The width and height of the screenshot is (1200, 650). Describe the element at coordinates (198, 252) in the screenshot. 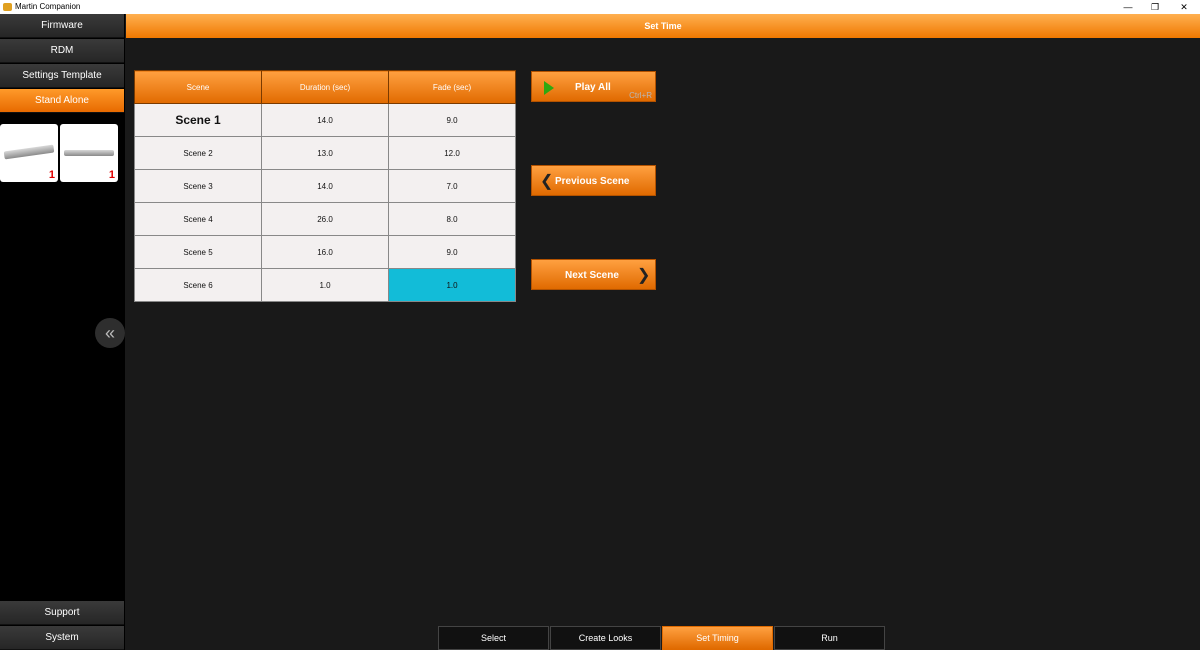

I see `scene-name-cell: Scene 5` at that location.